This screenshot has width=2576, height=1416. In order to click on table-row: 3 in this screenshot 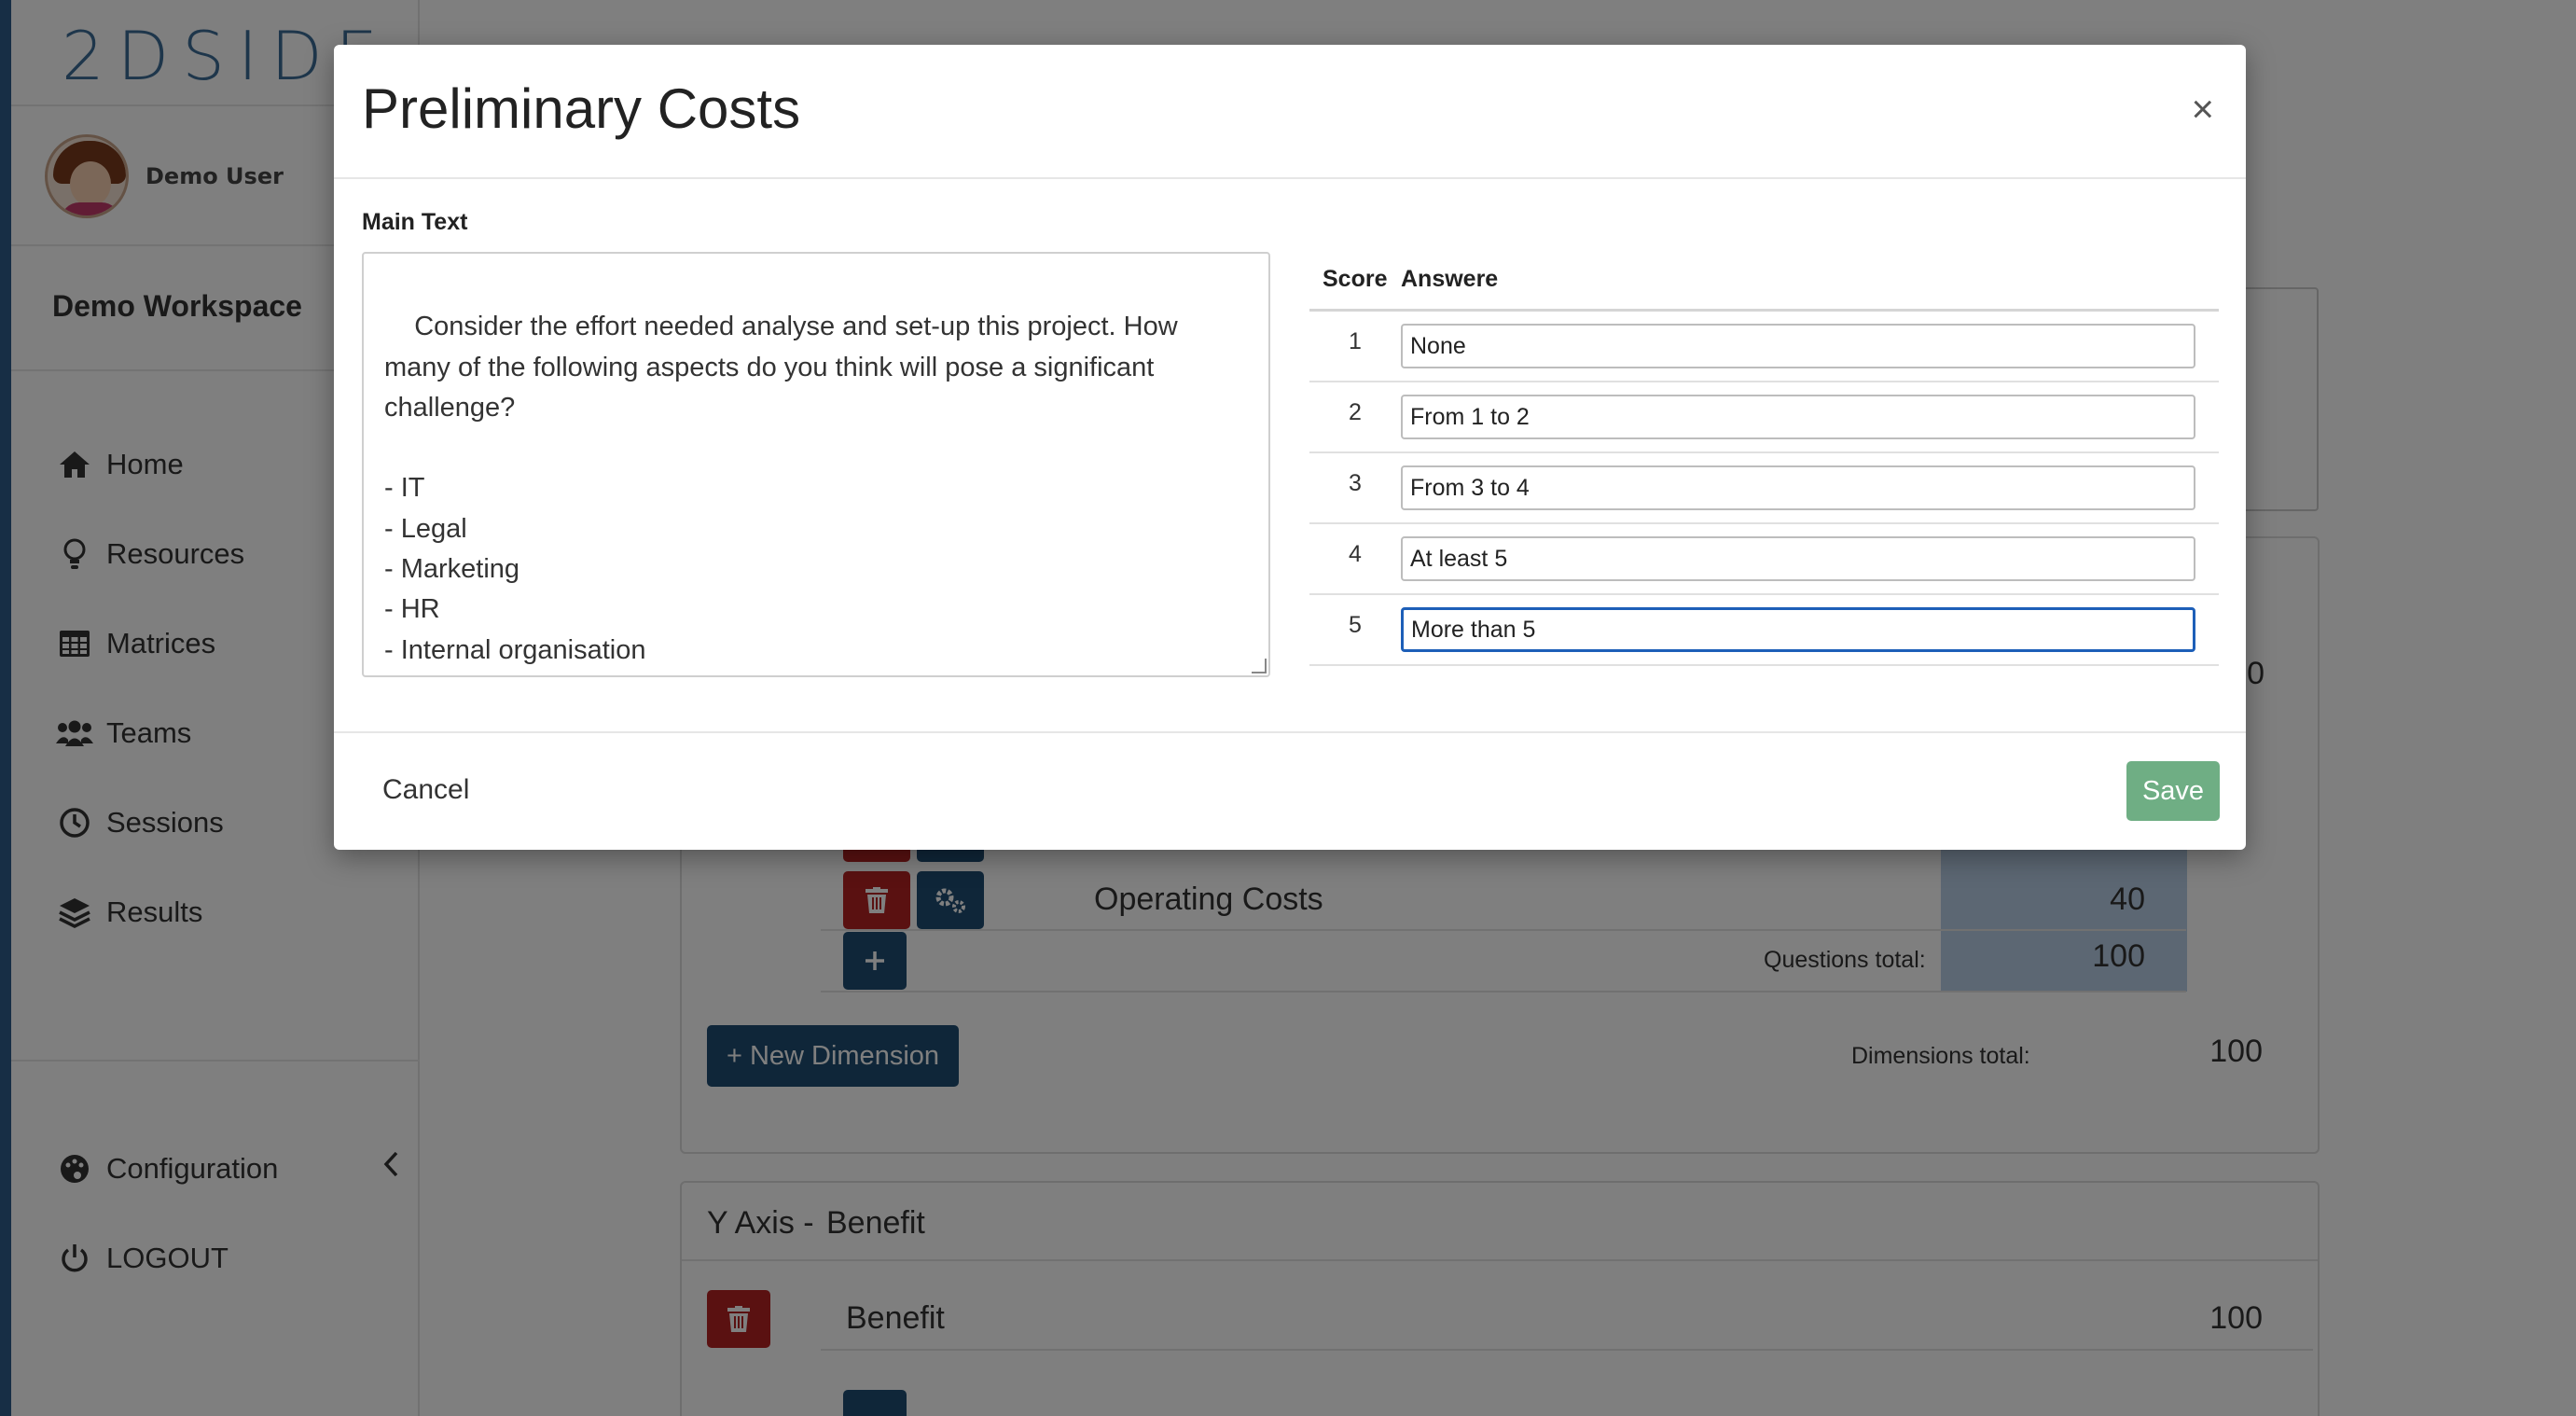, I will do `click(1764, 489)`.